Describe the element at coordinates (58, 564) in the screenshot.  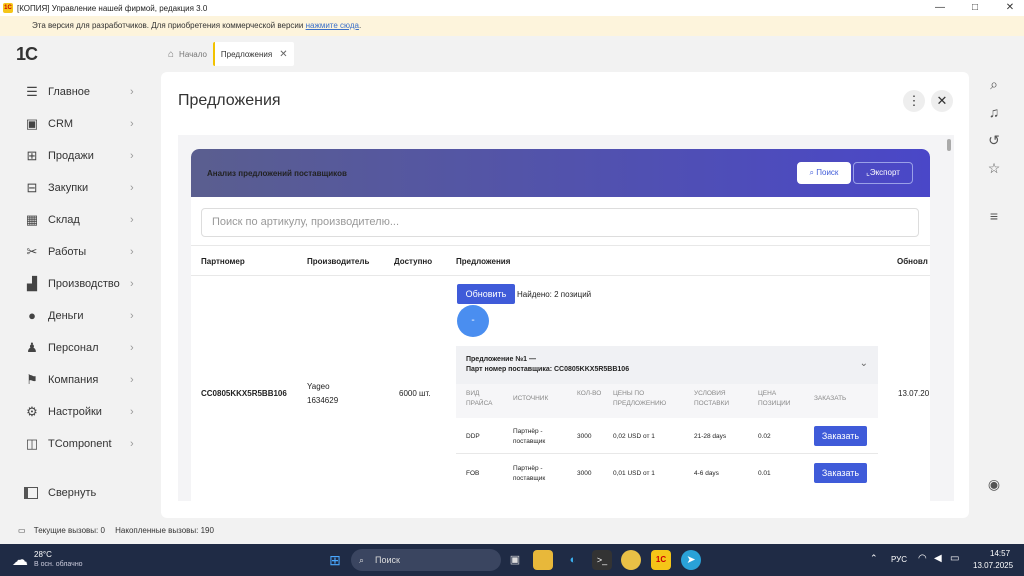
I see `weather-desc: В осн. облачно` at that location.